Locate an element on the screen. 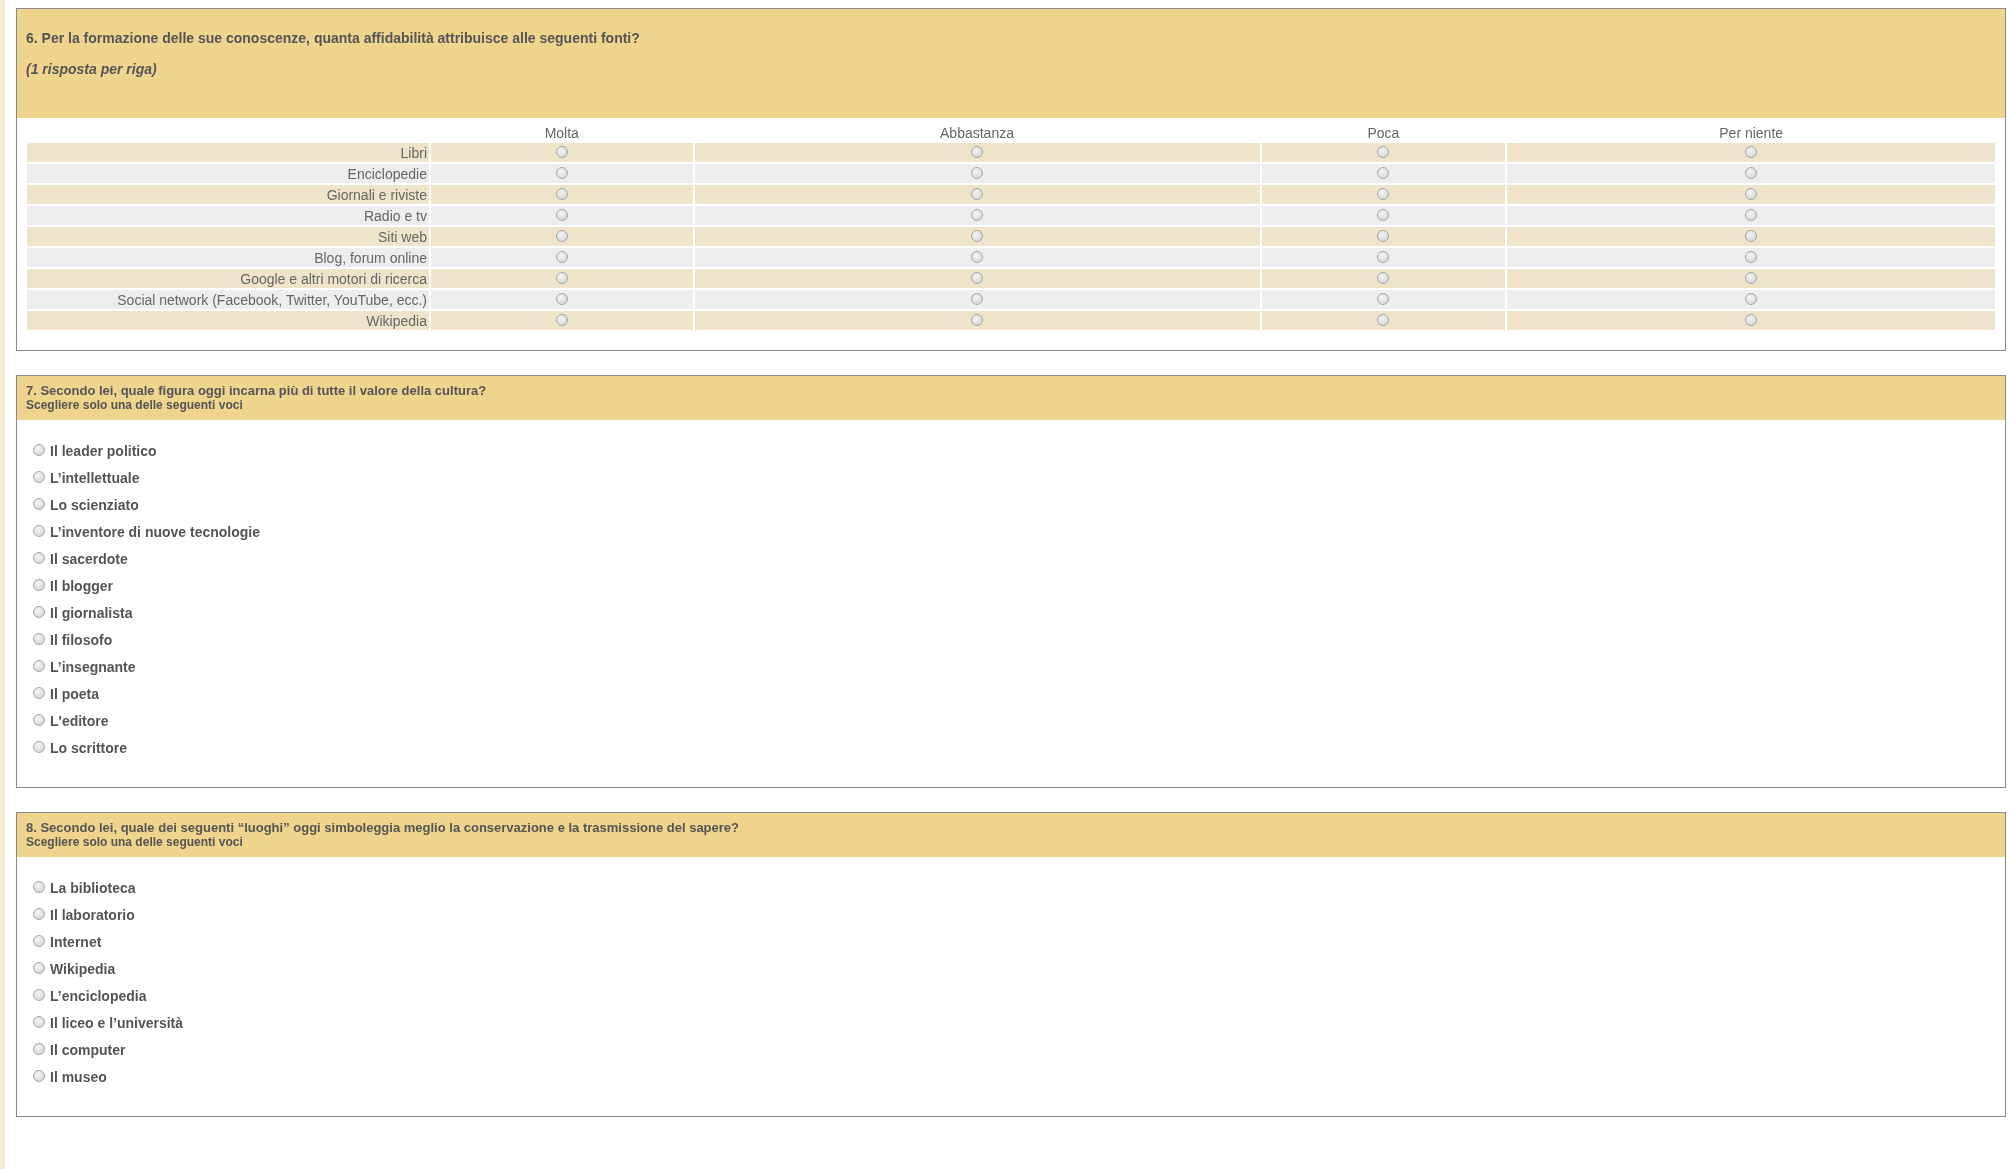 The image size is (2011, 1169). option-label: Wikipedia is located at coordinates (83, 969).